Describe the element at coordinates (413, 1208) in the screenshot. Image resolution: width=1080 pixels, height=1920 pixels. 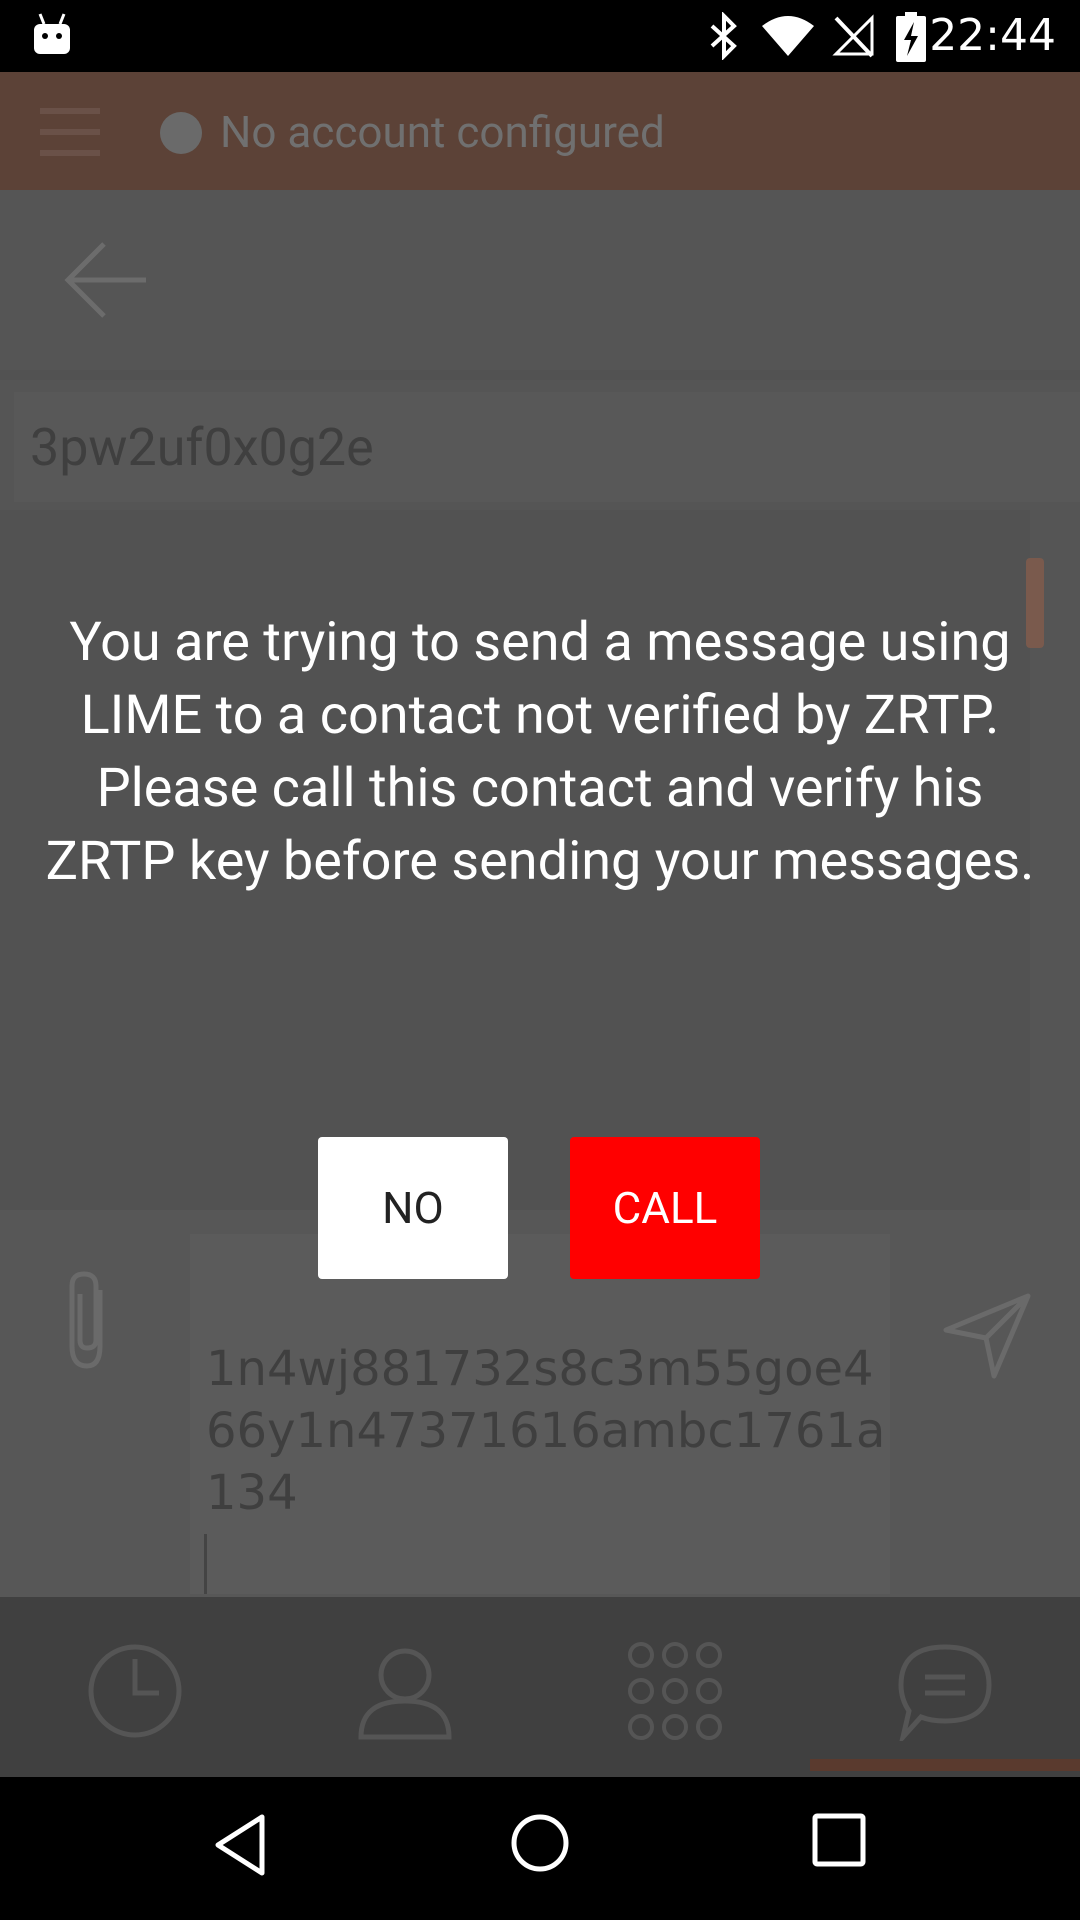
I see `no-button: NO` at that location.